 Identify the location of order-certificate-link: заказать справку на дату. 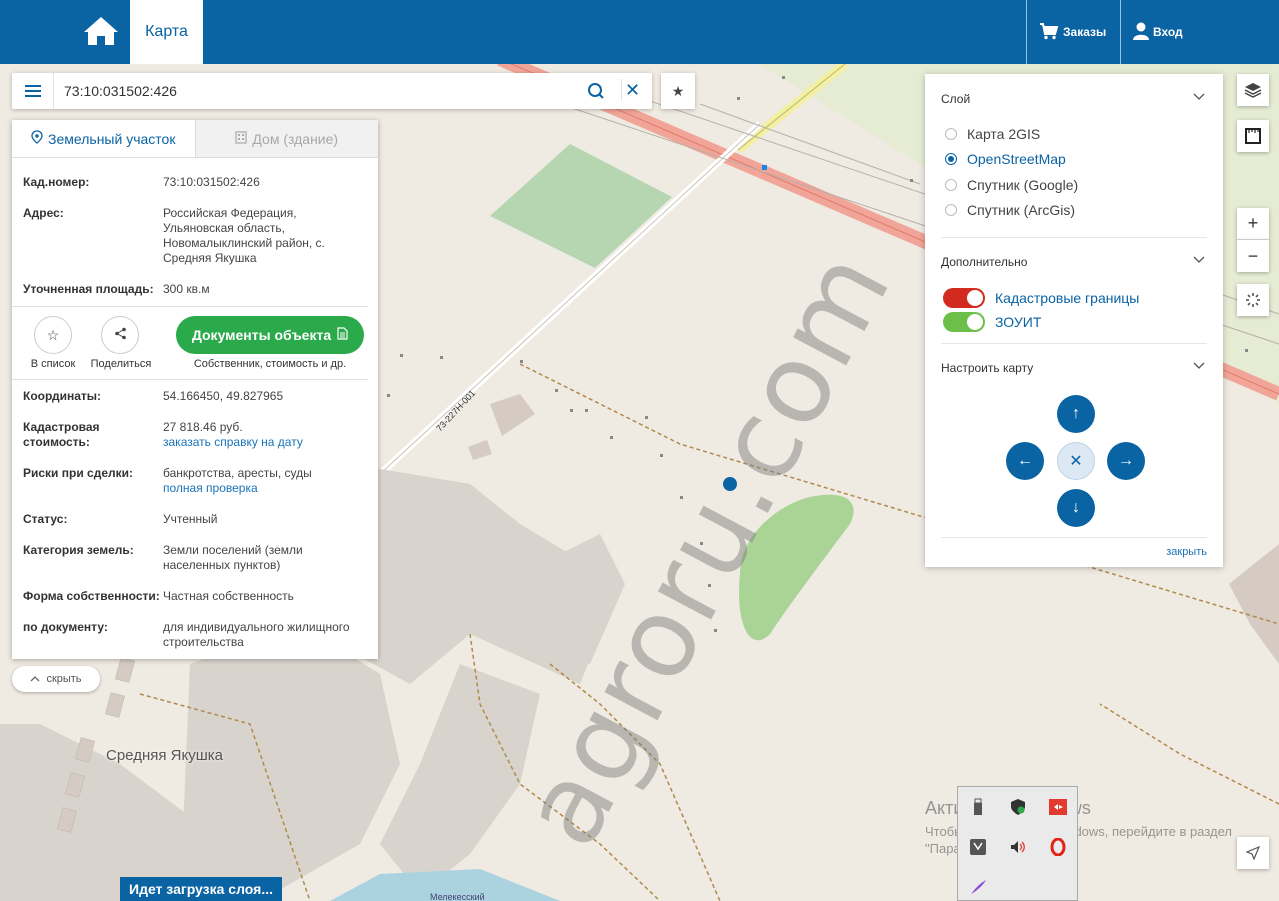
(265, 442).